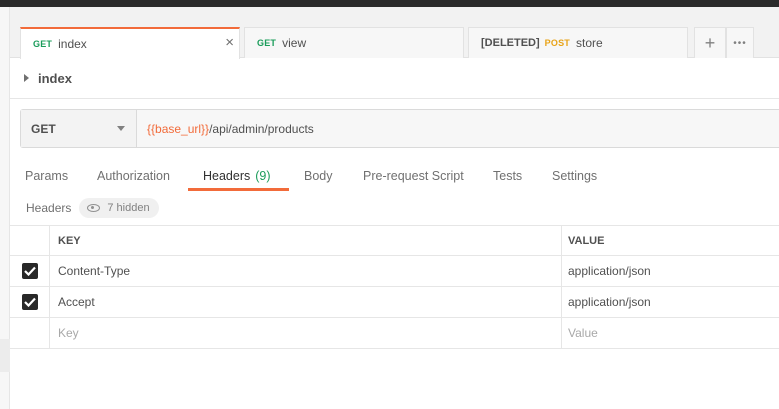  I want to click on tab-label: store, so click(589, 43).